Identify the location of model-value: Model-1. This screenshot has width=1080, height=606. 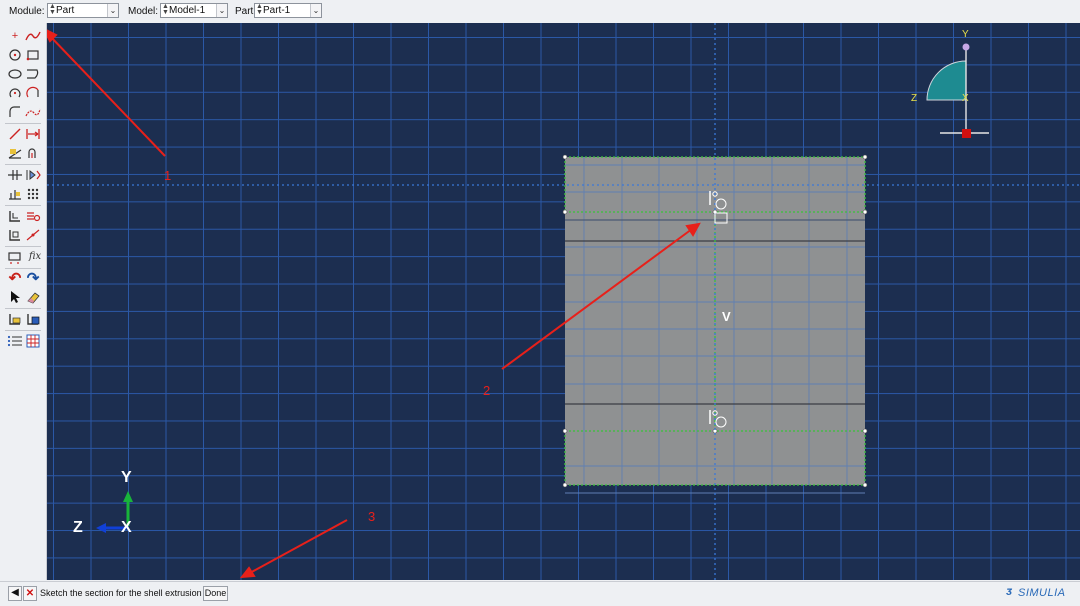
(187, 10).